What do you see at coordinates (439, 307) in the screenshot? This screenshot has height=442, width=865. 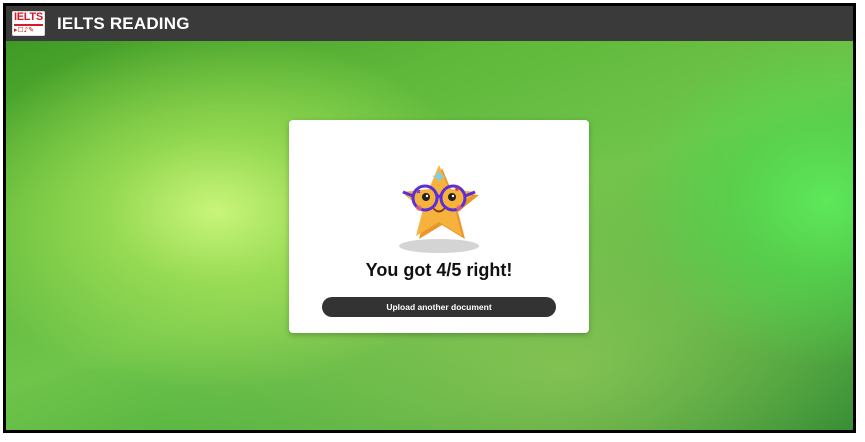 I see `upload-another-document-button: Upload another document` at bounding box center [439, 307].